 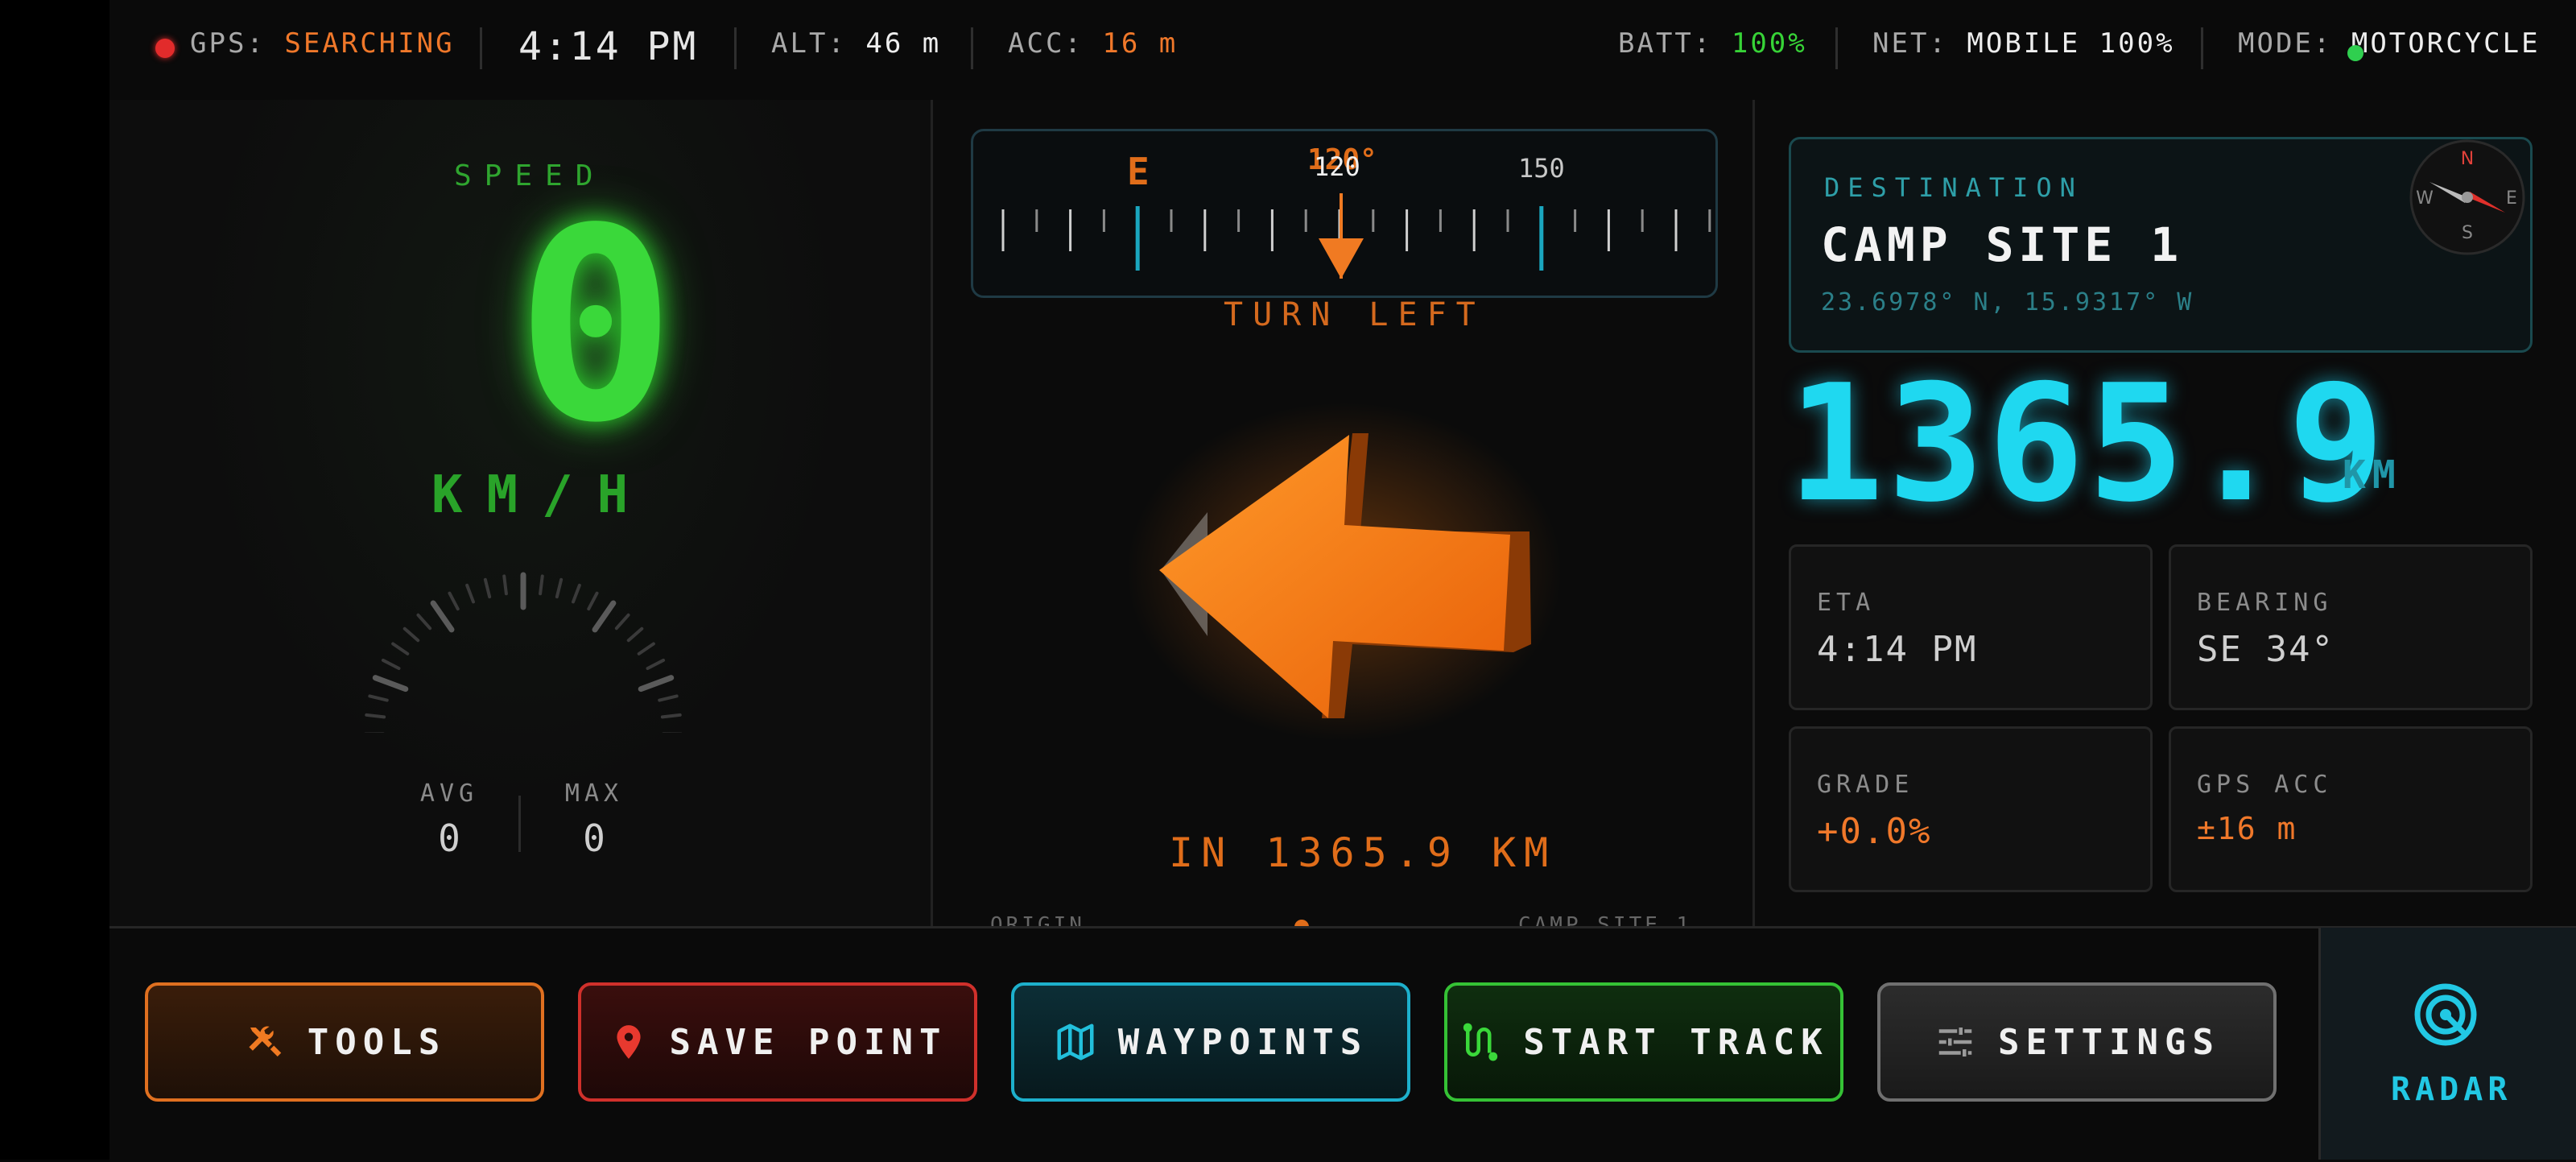 I want to click on compass-rose-icon: N E S W, so click(x=2467, y=197).